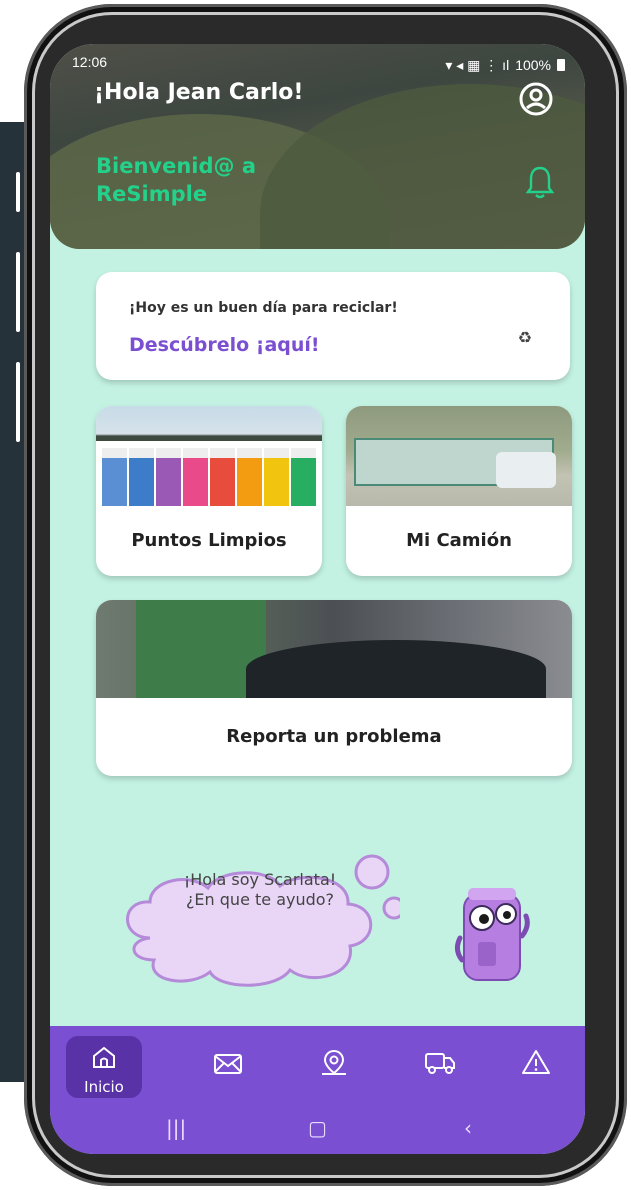 This screenshot has width=631, height=1190. I want to click on profile-icon, so click(536, 99).